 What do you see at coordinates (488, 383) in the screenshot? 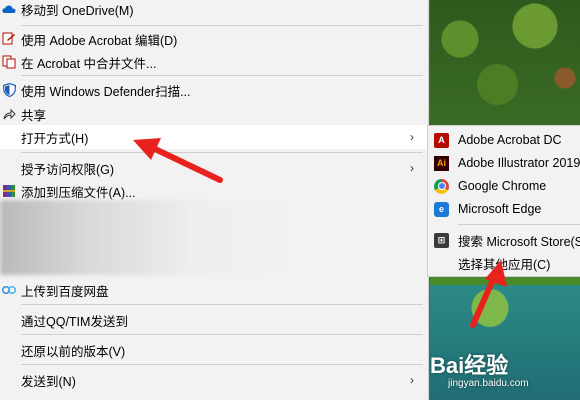
I see `baidu-watermark-url: jingyan.baidu.com` at bounding box center [488, 383].